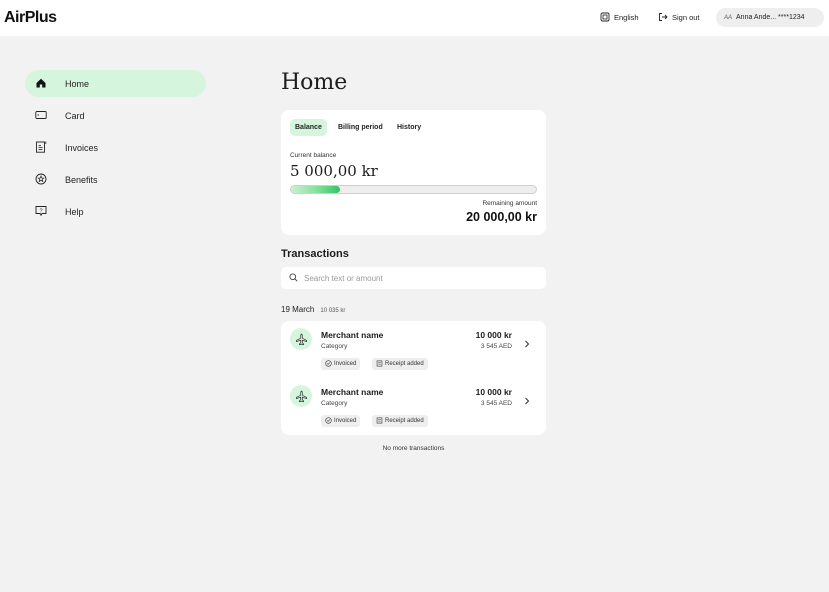 The height and width of the screenshot is (592, 829). Describe the element at coordinates (334, 171) in the screenshot. I see `current-balance-value: 5 000,00 kr` at that location.